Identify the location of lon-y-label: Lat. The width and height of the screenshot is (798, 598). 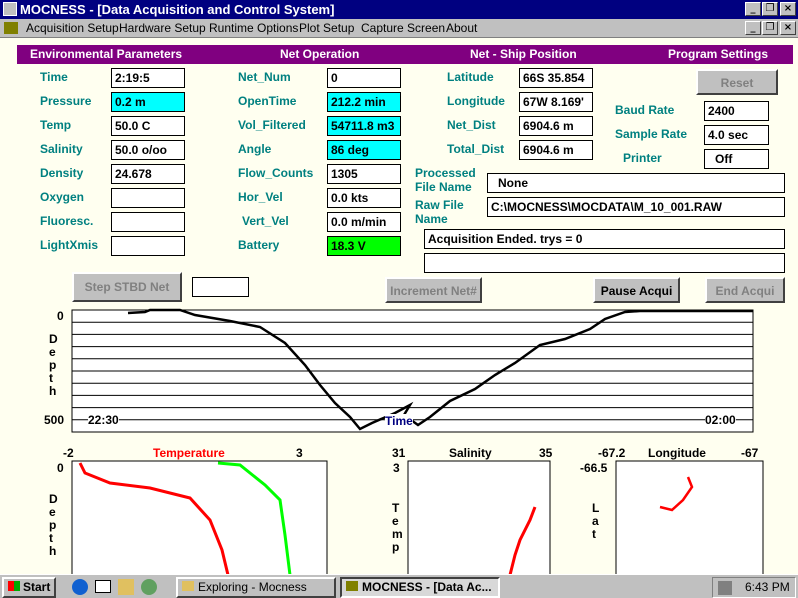
(596, 521).